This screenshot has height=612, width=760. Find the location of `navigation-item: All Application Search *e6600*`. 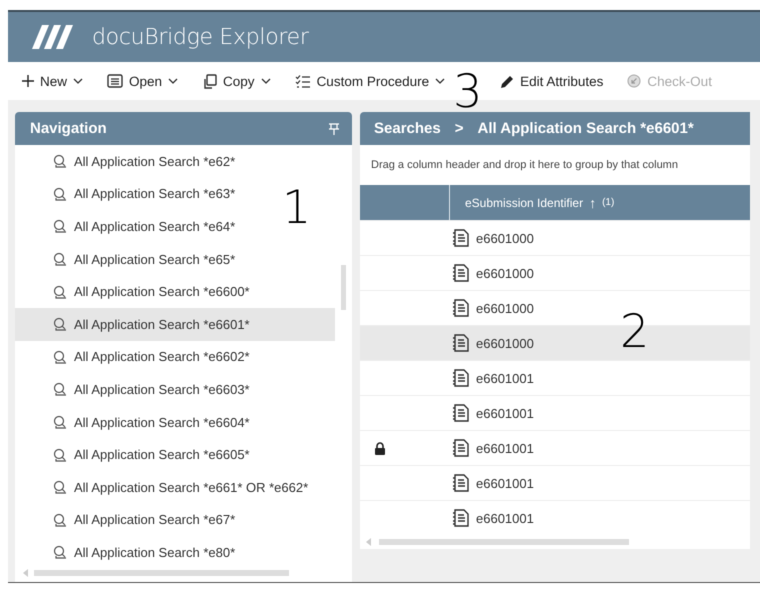

navigation-item: All Application Search *e6600* is located at coordinates (135, 291).